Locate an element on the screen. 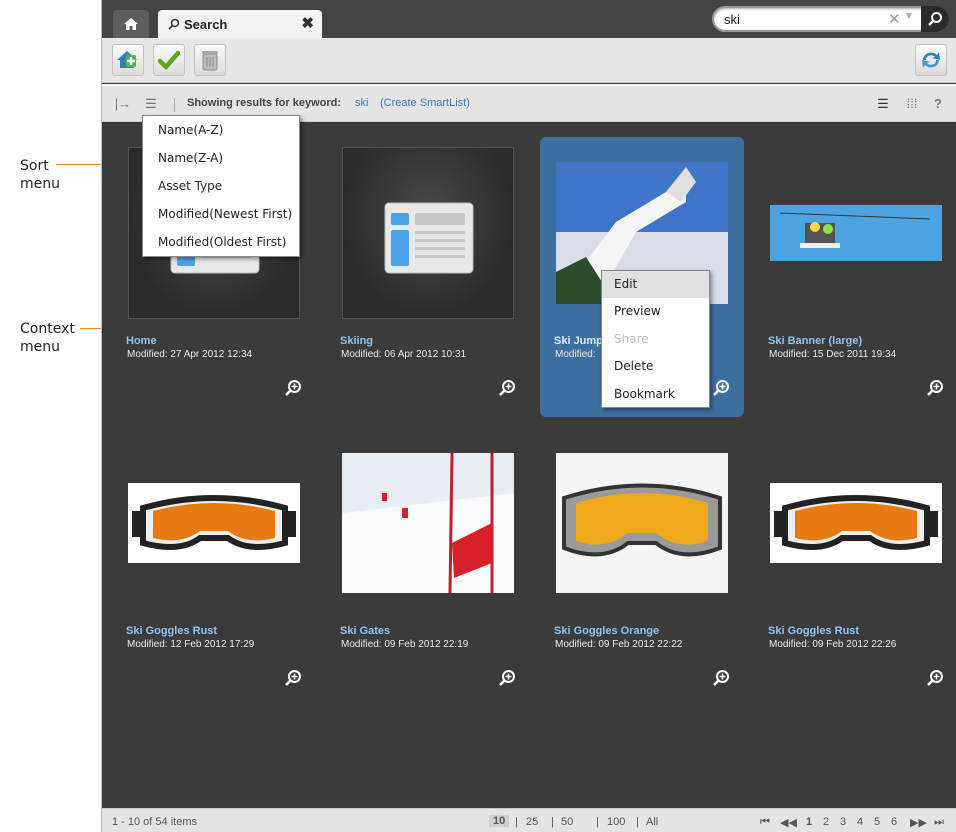 The image size is (956, 832). refresh-button is located at coordinates (931, 60).